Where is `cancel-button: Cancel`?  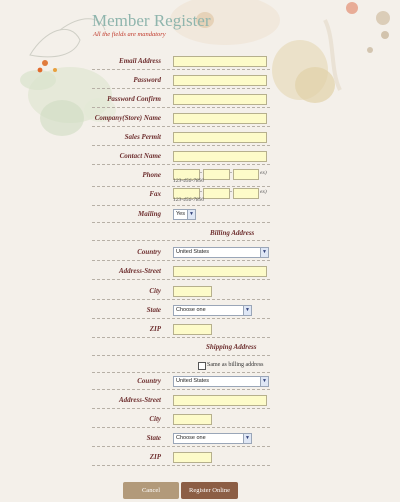 cancel-button: Cancel is located at coordinates (151, 490).